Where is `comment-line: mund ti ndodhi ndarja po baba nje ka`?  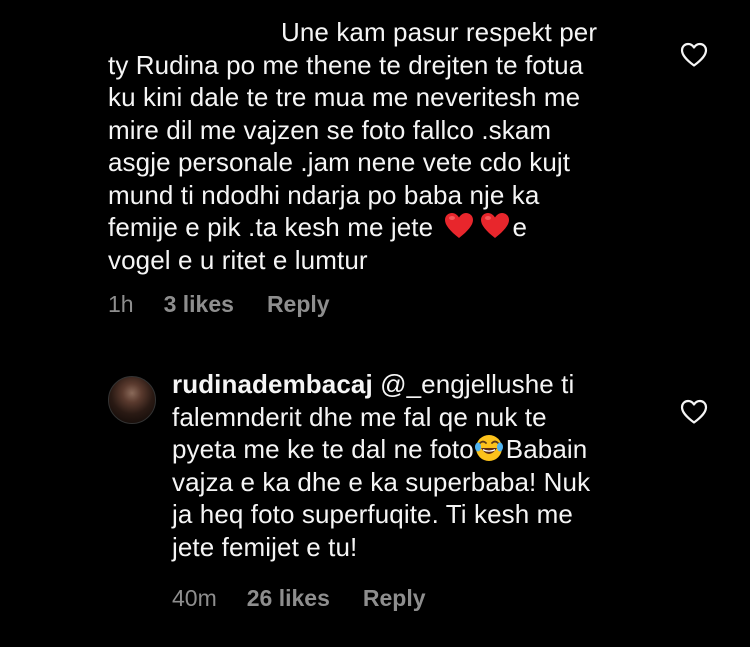 comment-line: mund ti ndodhi ndarja po baba nje ka is located at coordinates (324, 194).